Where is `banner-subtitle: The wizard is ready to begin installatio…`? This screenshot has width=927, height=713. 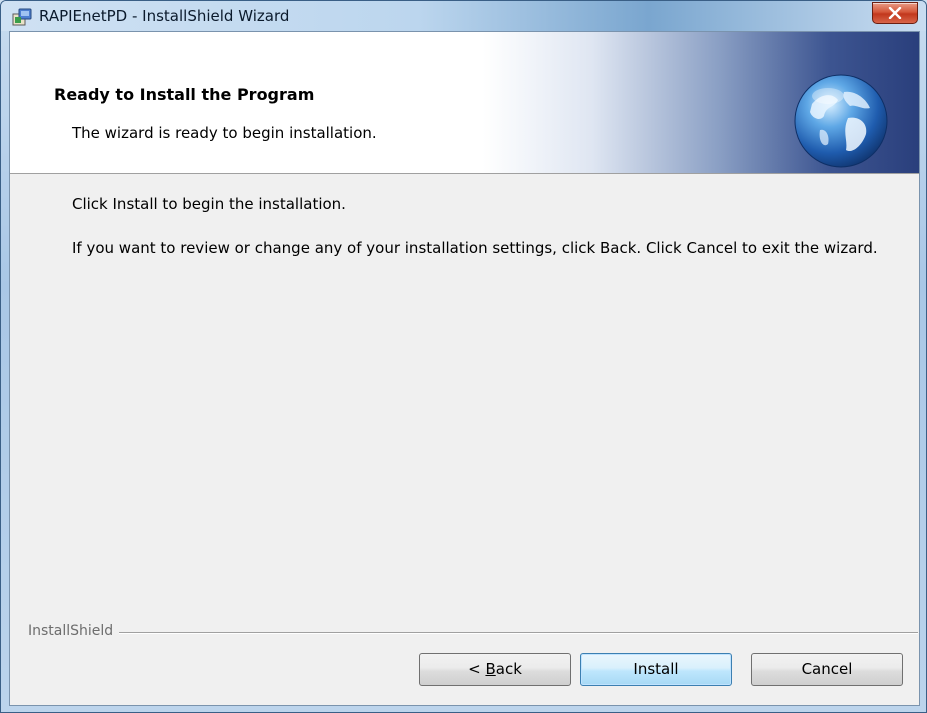 banner-subtitle: The wizard is ready to begin installatio… is located at coordinates (224, 133).